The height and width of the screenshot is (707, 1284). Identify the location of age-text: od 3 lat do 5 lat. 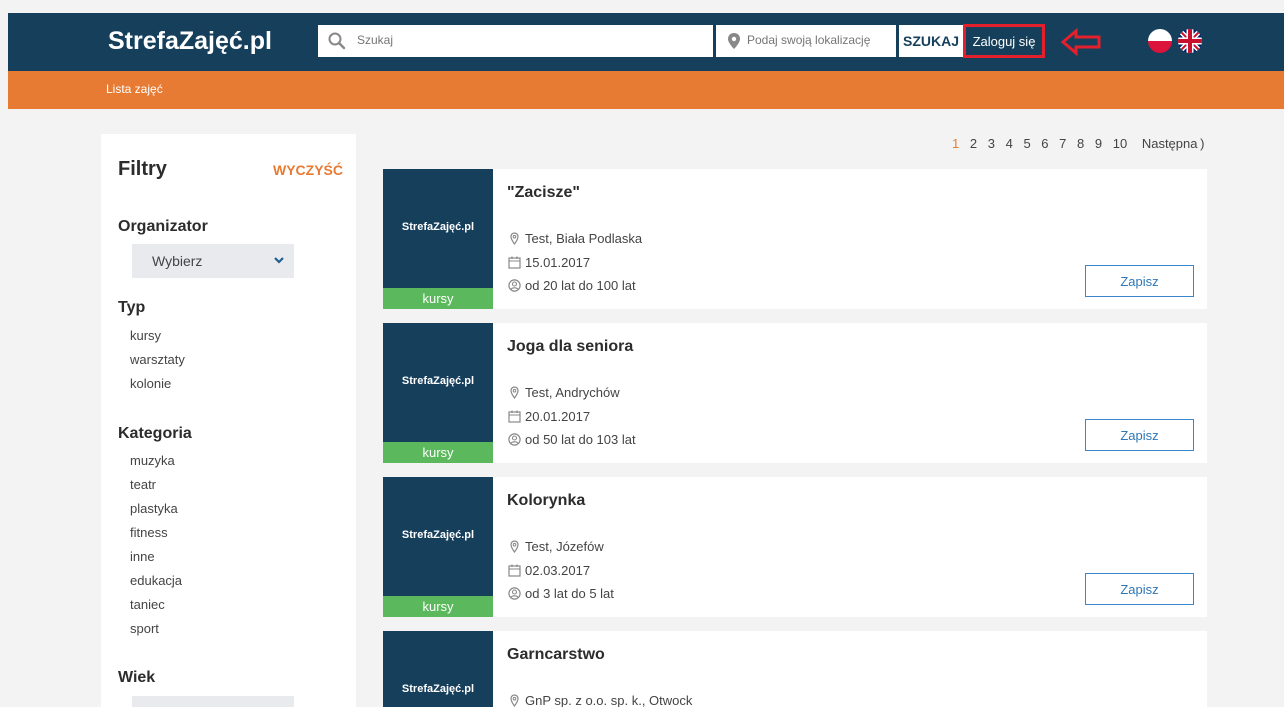
(569, 593).